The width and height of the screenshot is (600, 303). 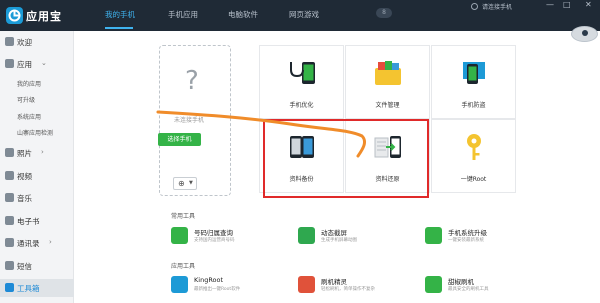 I want to click on sidebar-item-welcome: 欢迎, so click(x=37, y=42).